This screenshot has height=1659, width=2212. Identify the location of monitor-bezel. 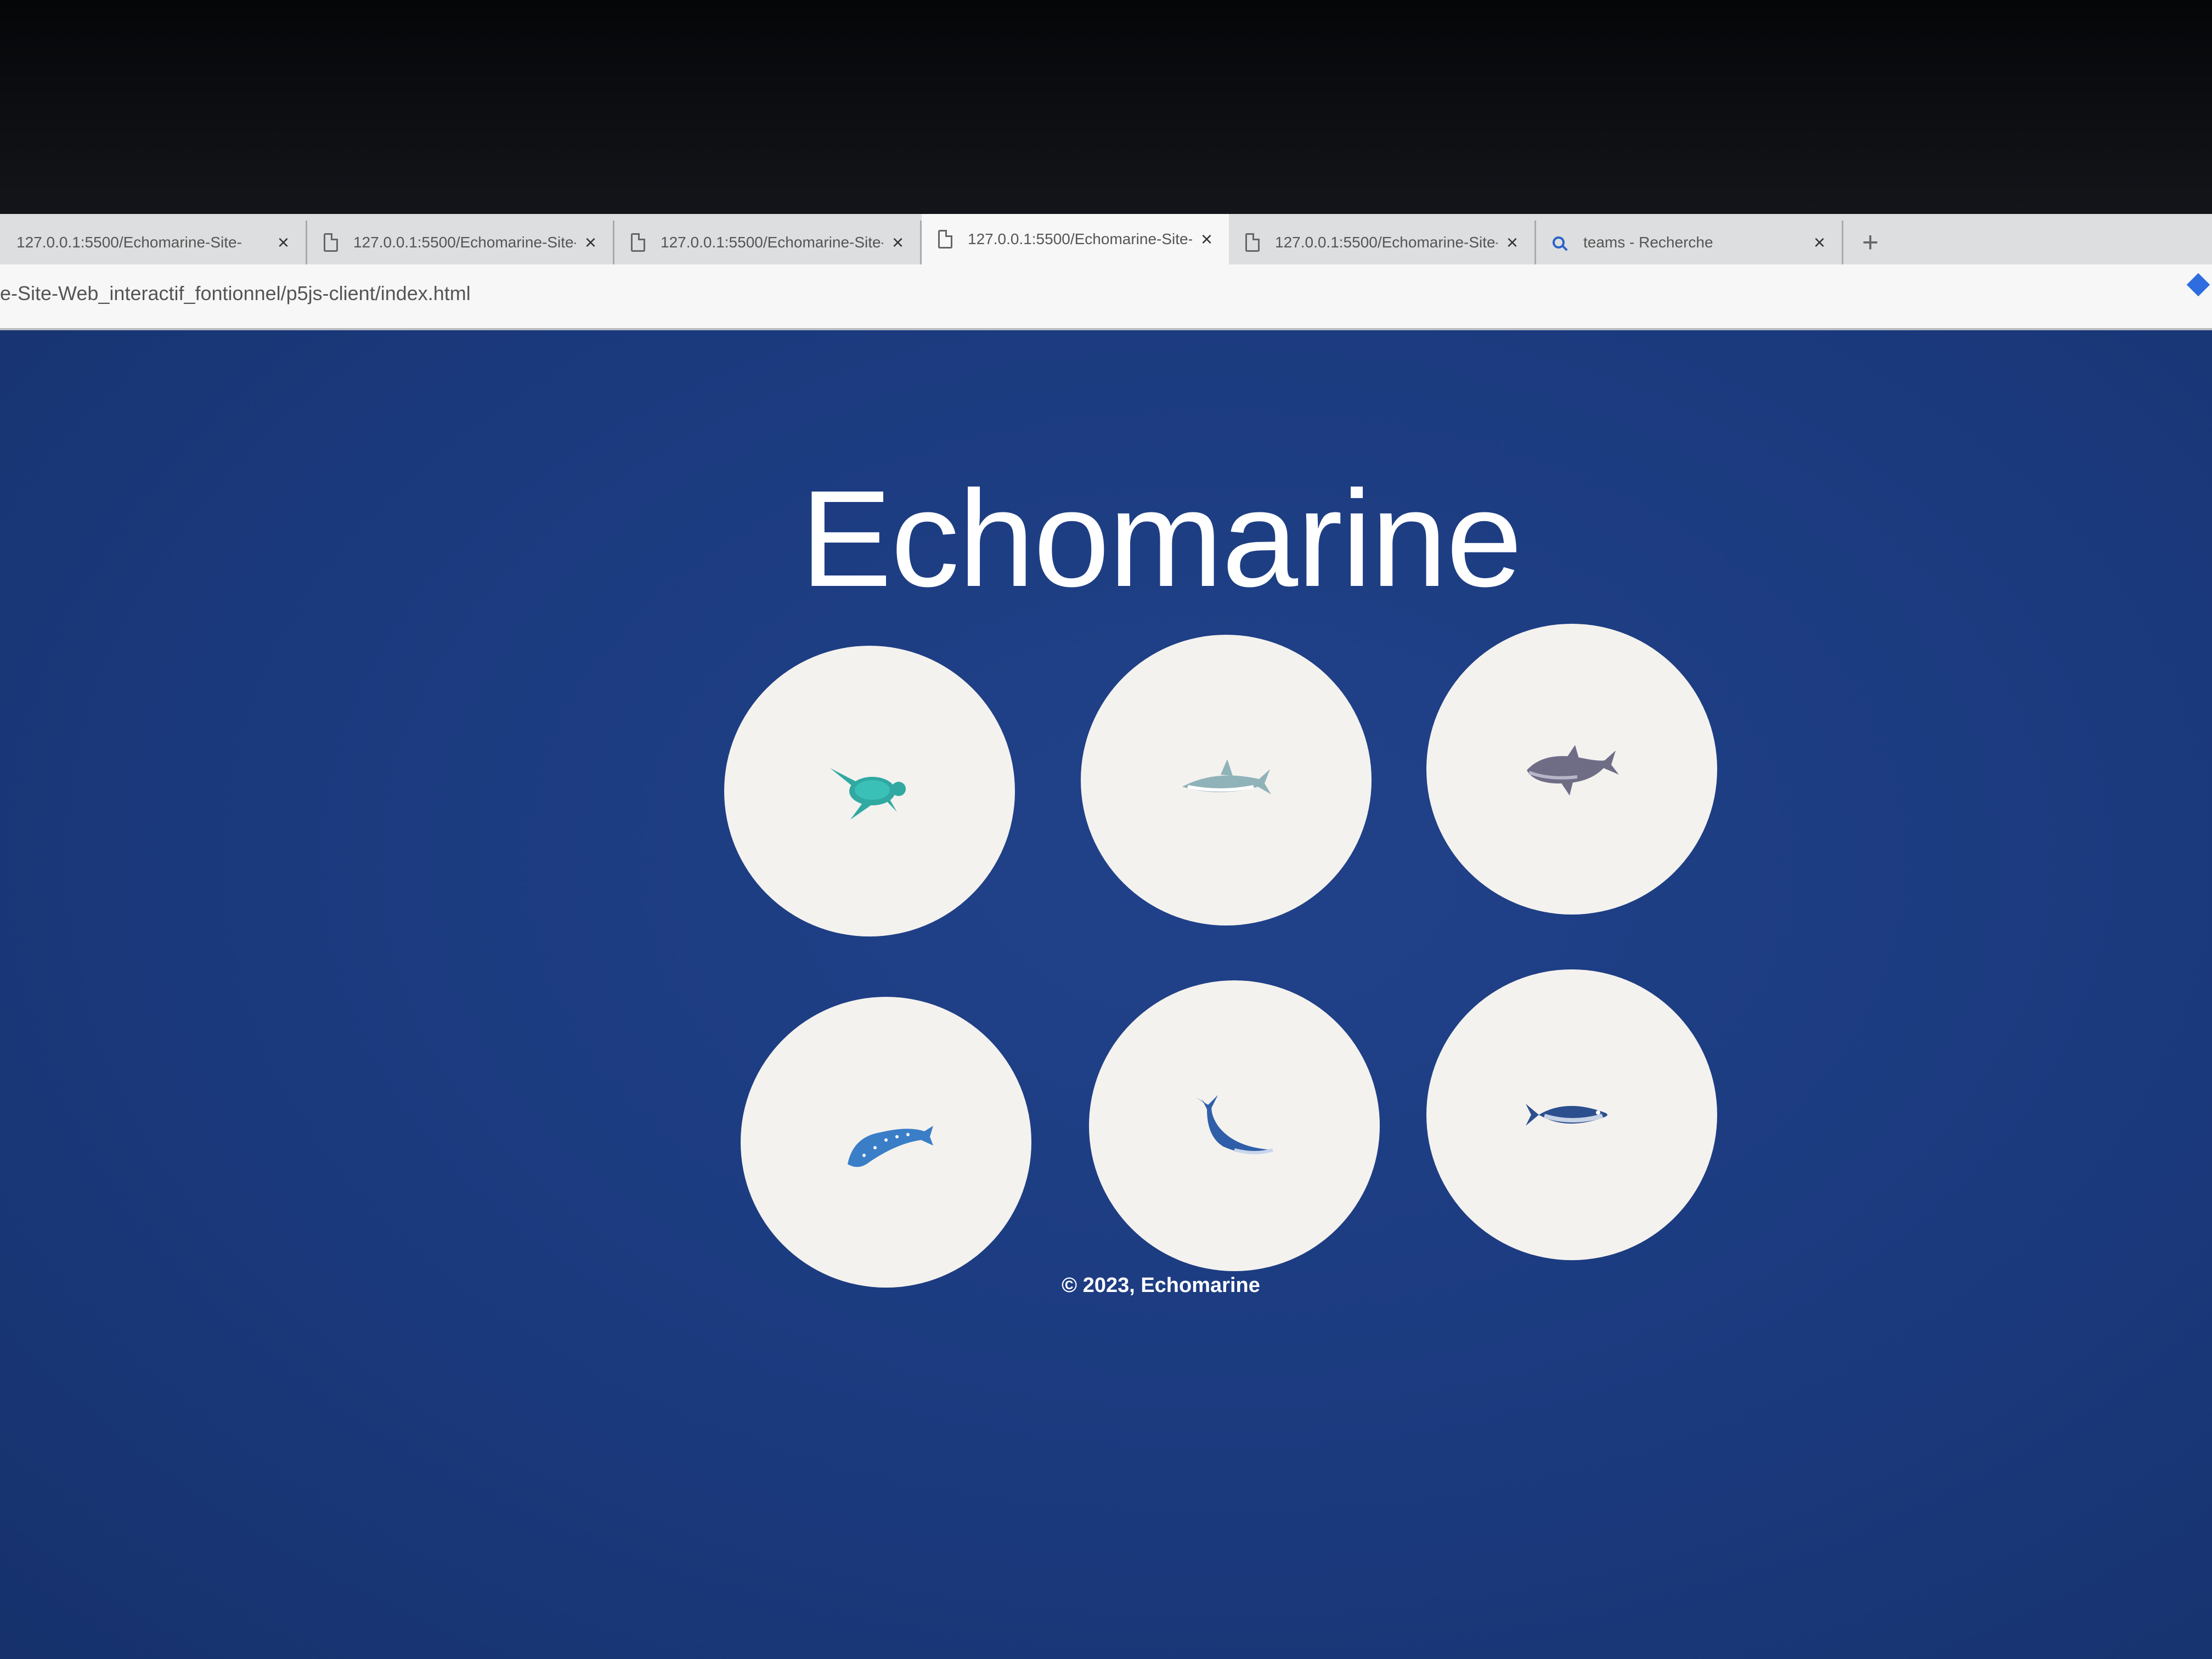
(1106, 113).